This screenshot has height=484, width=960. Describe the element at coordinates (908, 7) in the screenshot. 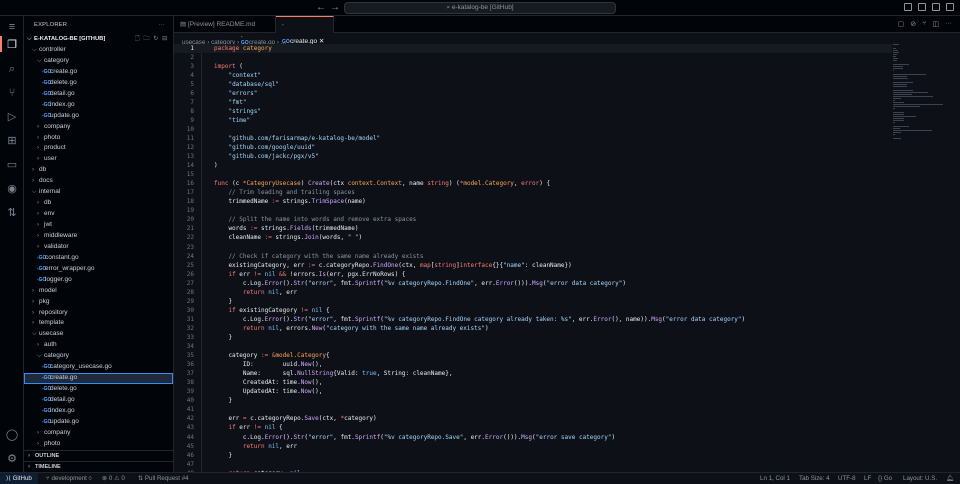

I see `toggle-primary-sidebar-icon` at that location.